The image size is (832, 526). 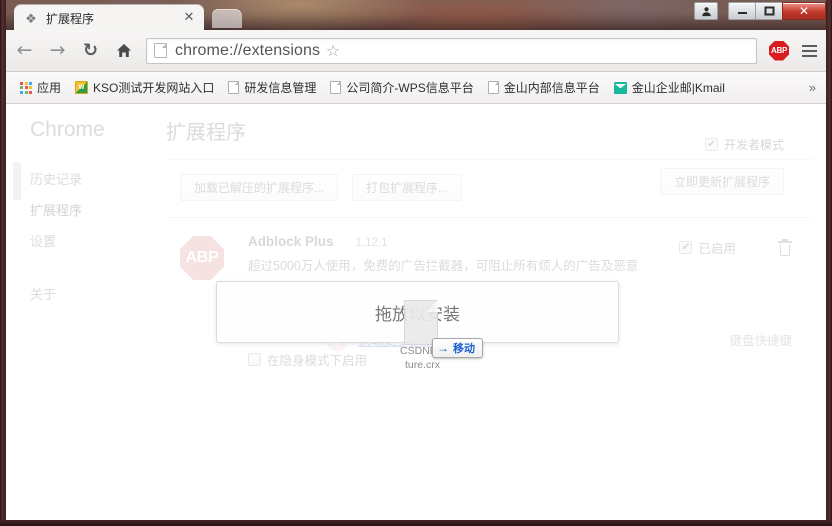 What do you see at coordinates (95, 241) in the screenshot?
I see `sidebar-item-settings: 设置` at bounding box center [95, 241].